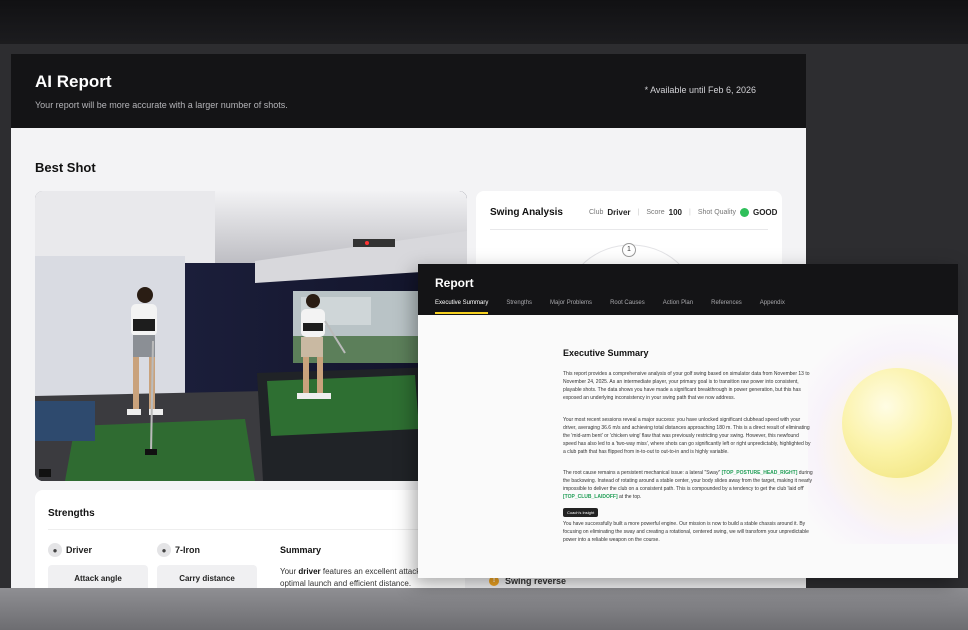 This screenshot has height=630, width=968. I want to click on best-shot-title: Best Shot, so click(65, 167).